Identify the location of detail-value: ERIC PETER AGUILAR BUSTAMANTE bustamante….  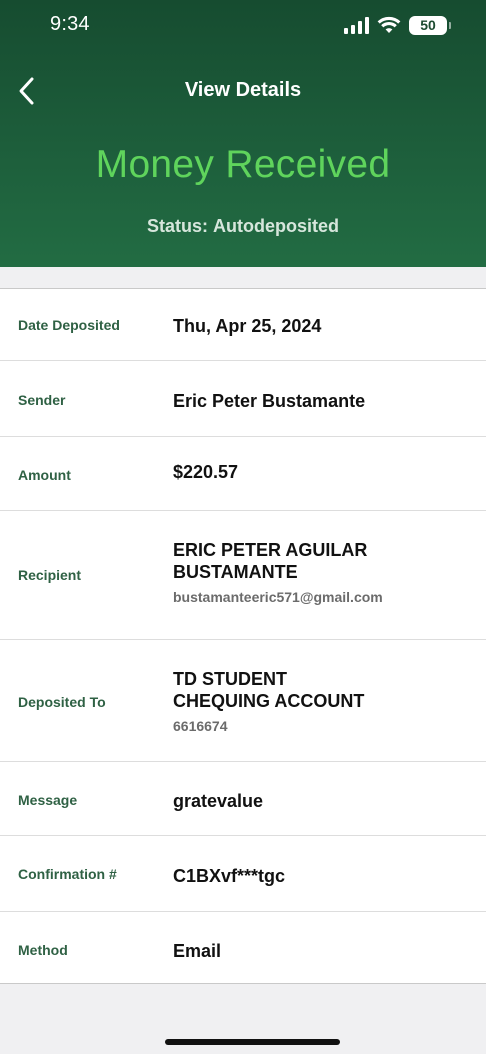
(323, 572).